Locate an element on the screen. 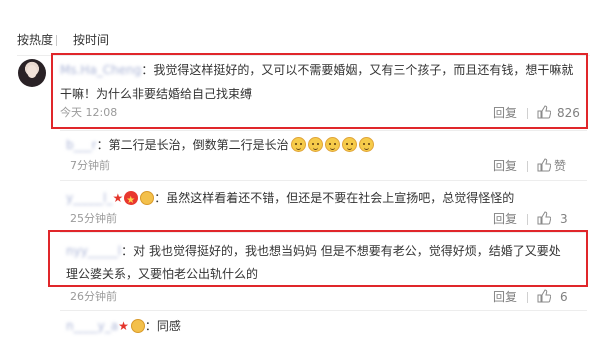 The image size is (590, 338). sort-by-time-tab: 按时间 is located at coordinates (91, 40).